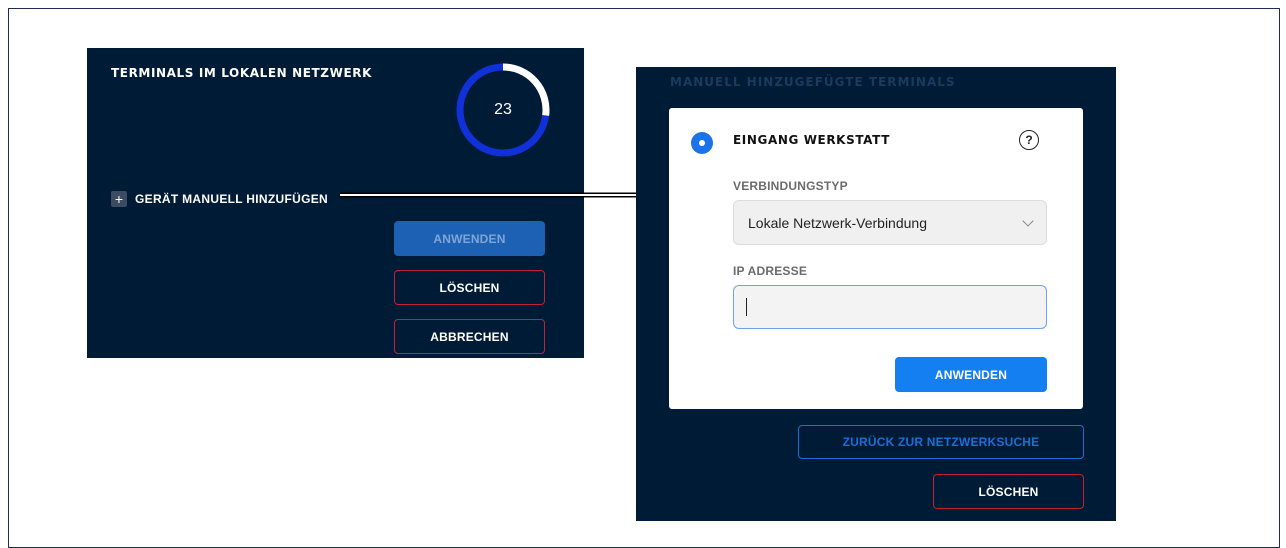  Describe the element at coordinates (837, 222) in the screenshot. I see `connection-type-value: Lokale Netzwerk-Verbindung` at that location.